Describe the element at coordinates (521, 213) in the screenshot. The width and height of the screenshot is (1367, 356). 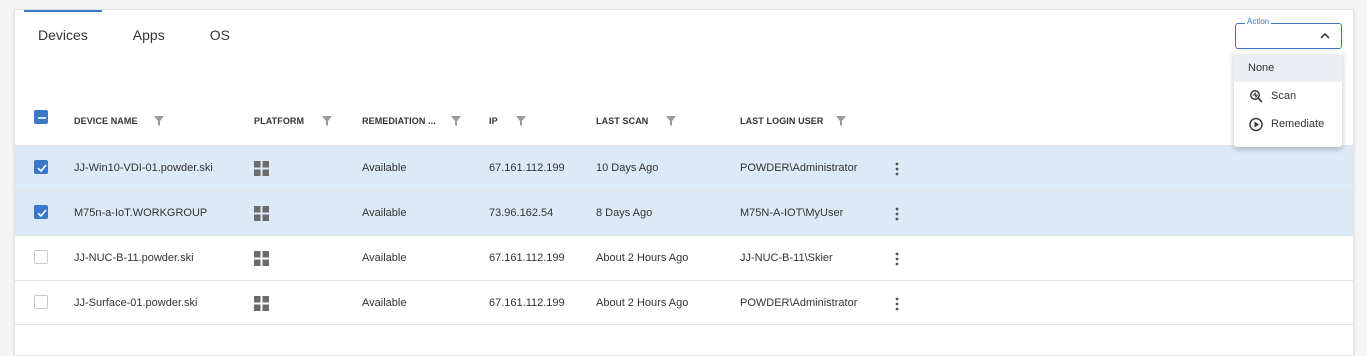
I see `ip-cell: 73.96.162.54` at that location.